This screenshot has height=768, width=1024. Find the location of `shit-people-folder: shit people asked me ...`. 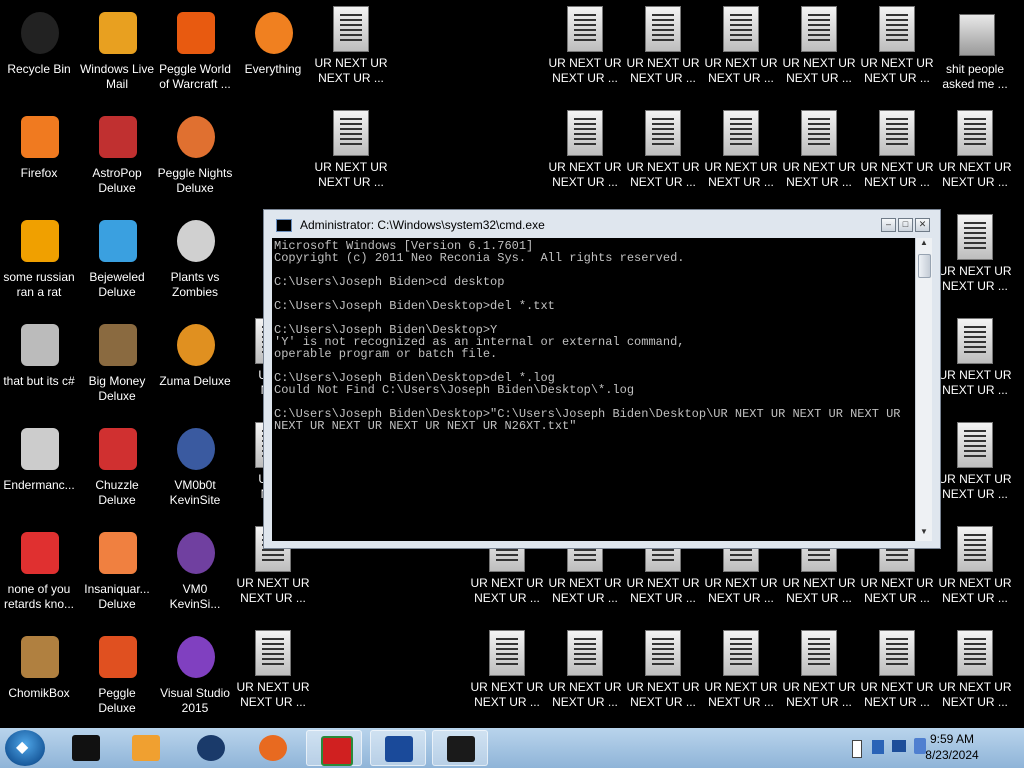

shit-people-folder: shit people asked me ... is located at coordinates (975, 56).